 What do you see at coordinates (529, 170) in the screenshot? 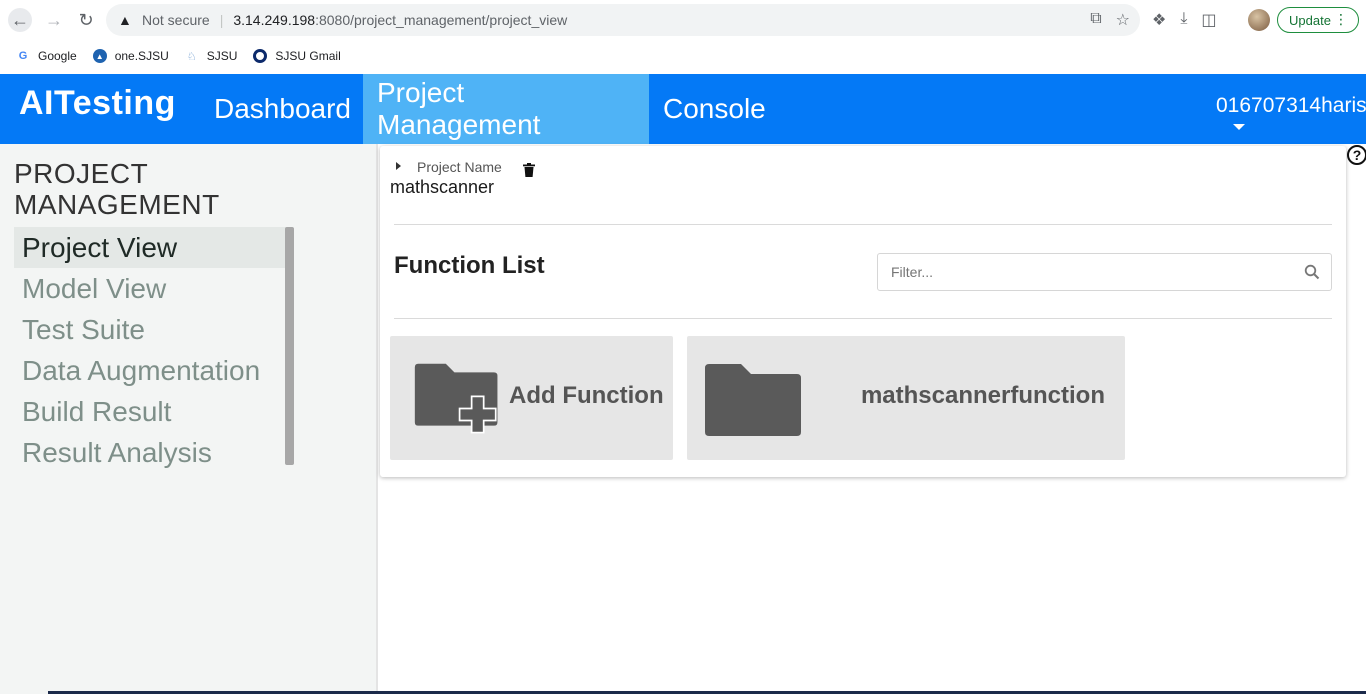
I see `trash-icon` at bounding box center [529, 170].